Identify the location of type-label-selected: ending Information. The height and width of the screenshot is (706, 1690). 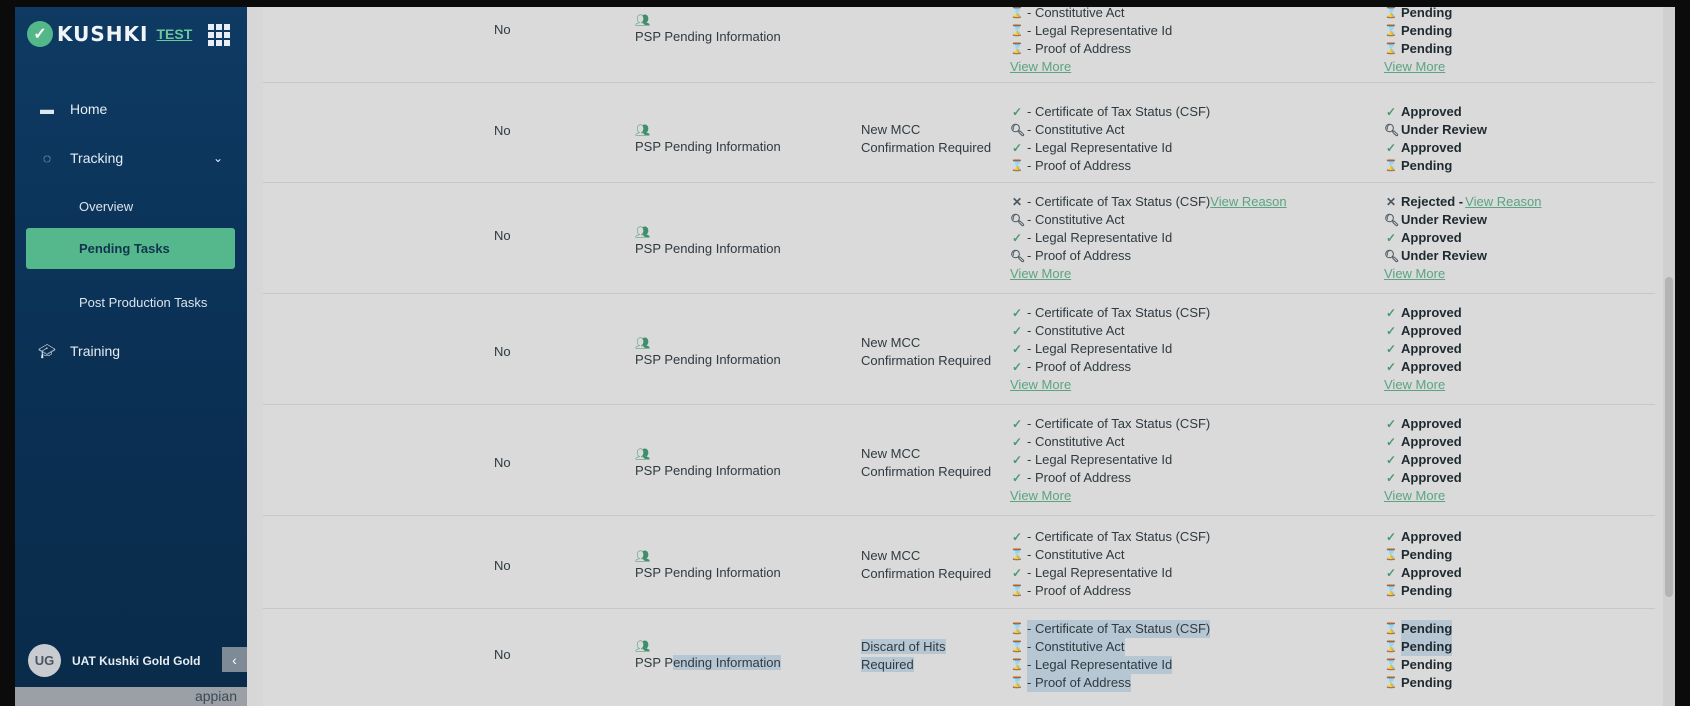
(727, 662).